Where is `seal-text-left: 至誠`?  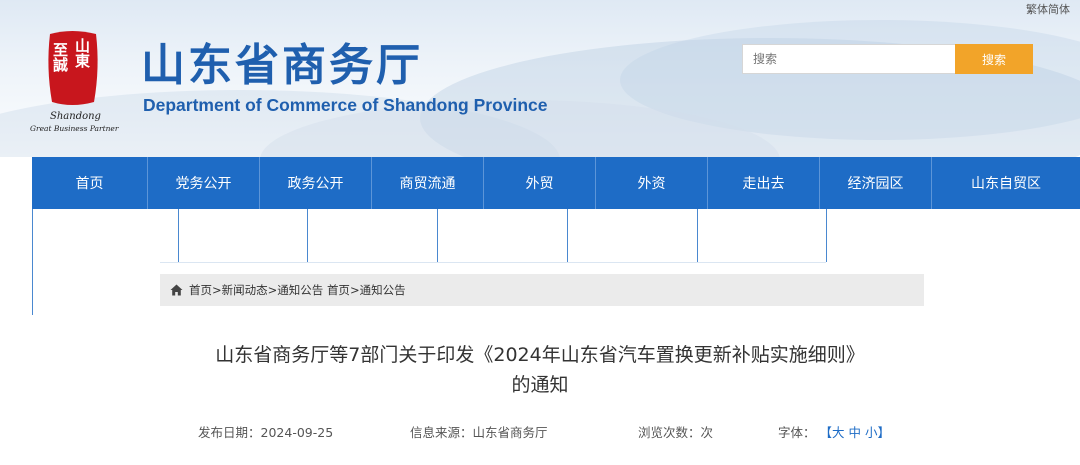 seal-text-left: 至誠 is located at coordinates (60, 57).